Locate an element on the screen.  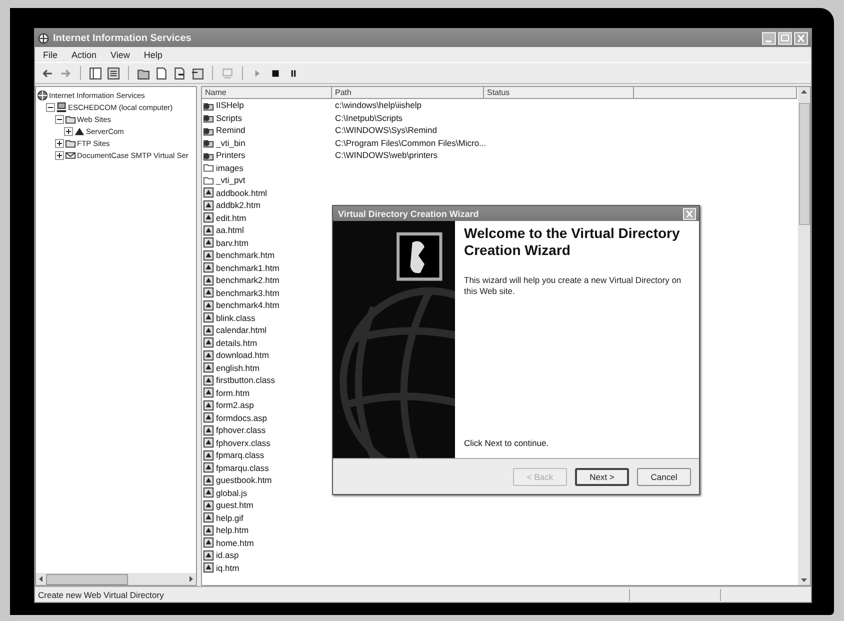
properties-icon is located at coordinates (197, 73).